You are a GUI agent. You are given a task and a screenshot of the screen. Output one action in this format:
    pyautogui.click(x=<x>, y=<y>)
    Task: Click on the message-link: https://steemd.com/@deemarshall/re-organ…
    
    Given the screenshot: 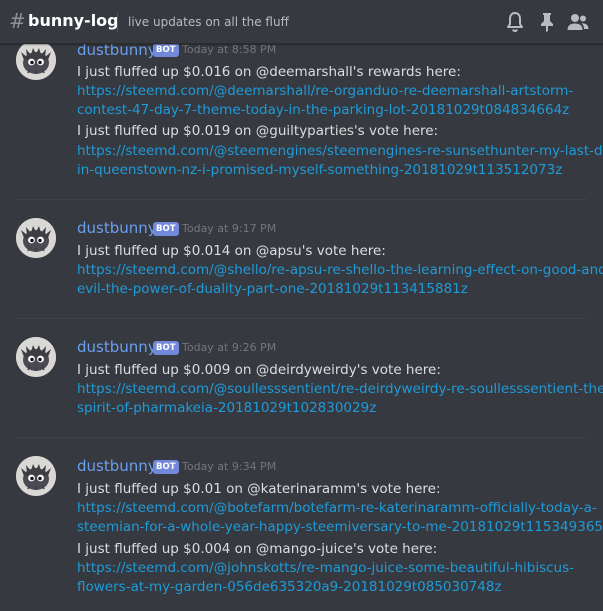 What is the action you would take?
    pyautogui.click(x=340, y=91)
    